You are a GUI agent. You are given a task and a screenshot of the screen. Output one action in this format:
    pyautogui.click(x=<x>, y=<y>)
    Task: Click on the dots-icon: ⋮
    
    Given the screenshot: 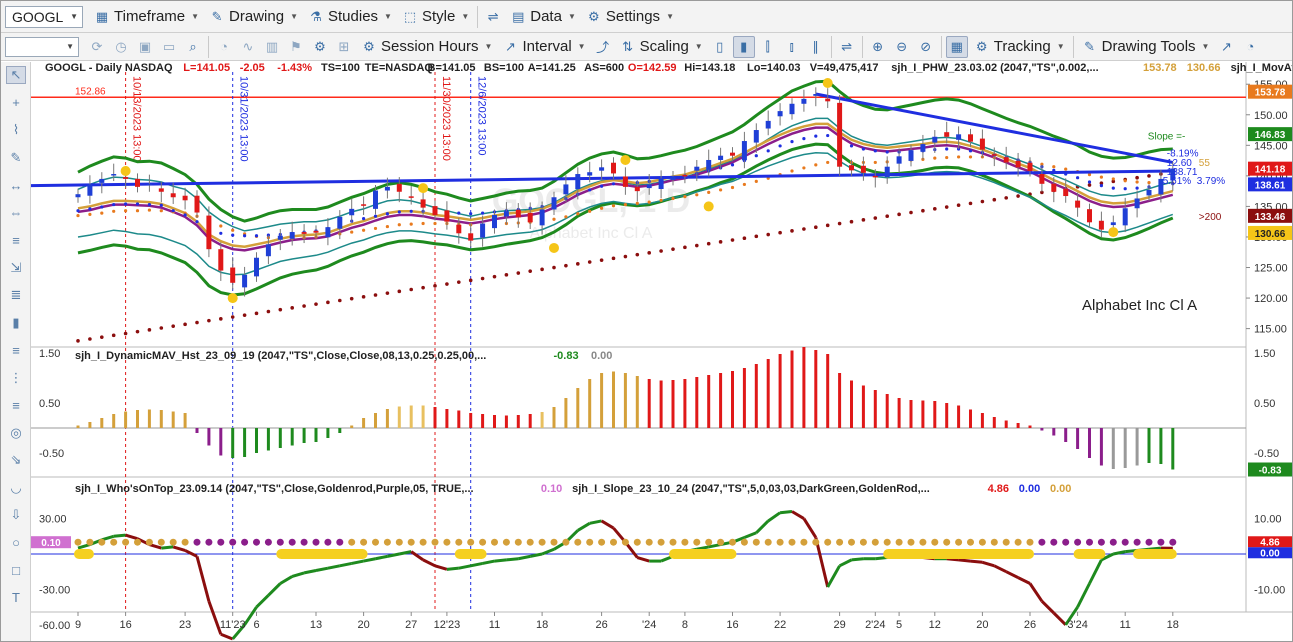 What is the action you would take?
    pyautogui.click(x=16, y=378)
    